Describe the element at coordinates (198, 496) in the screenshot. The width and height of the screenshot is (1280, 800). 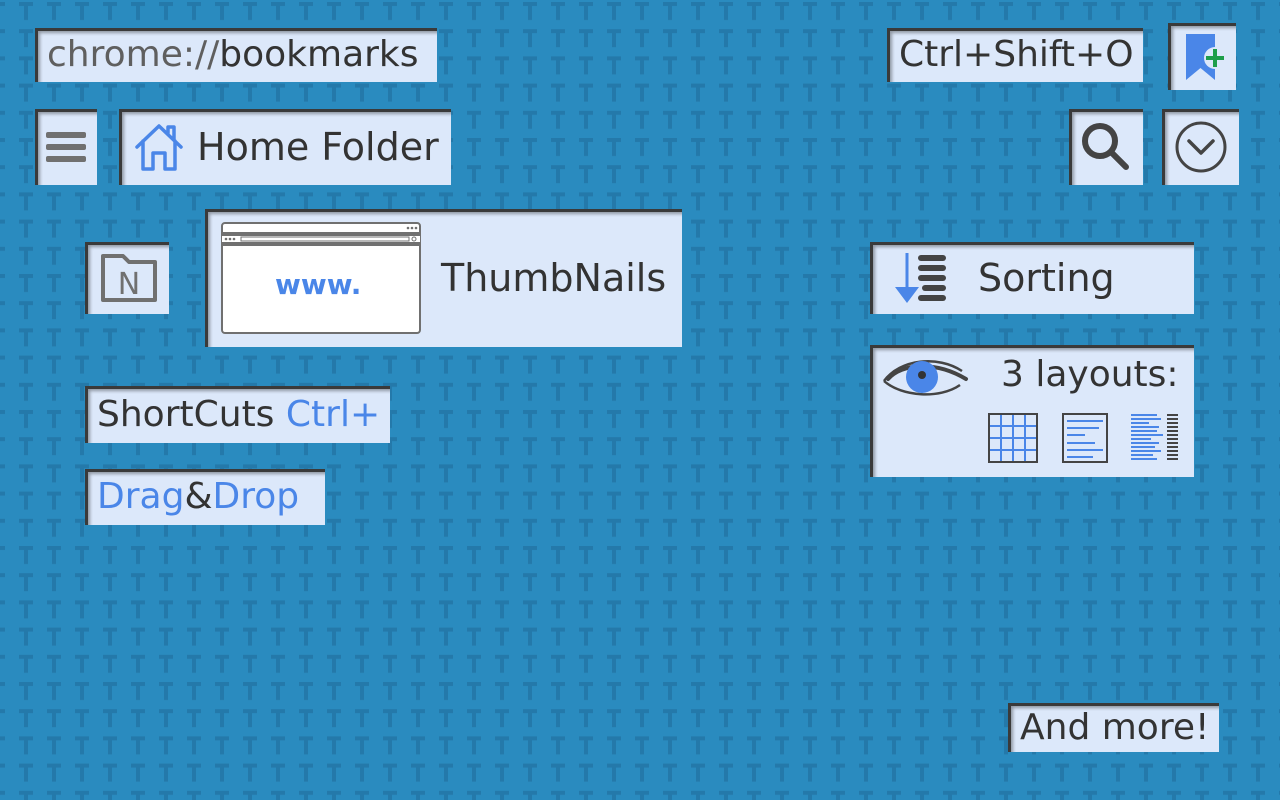
I see `ampersand-text: &` at that location.